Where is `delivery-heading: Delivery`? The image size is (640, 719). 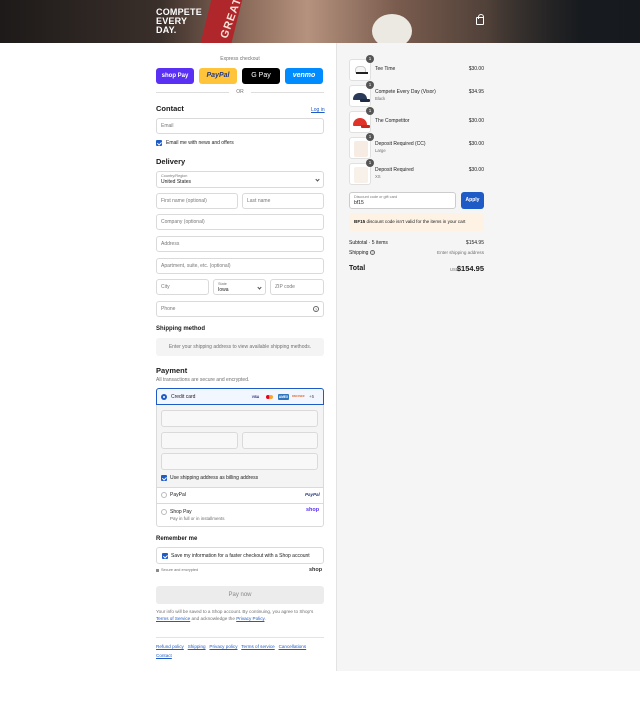
delivery-heading: Delivery is located at coordinates (171, 161).